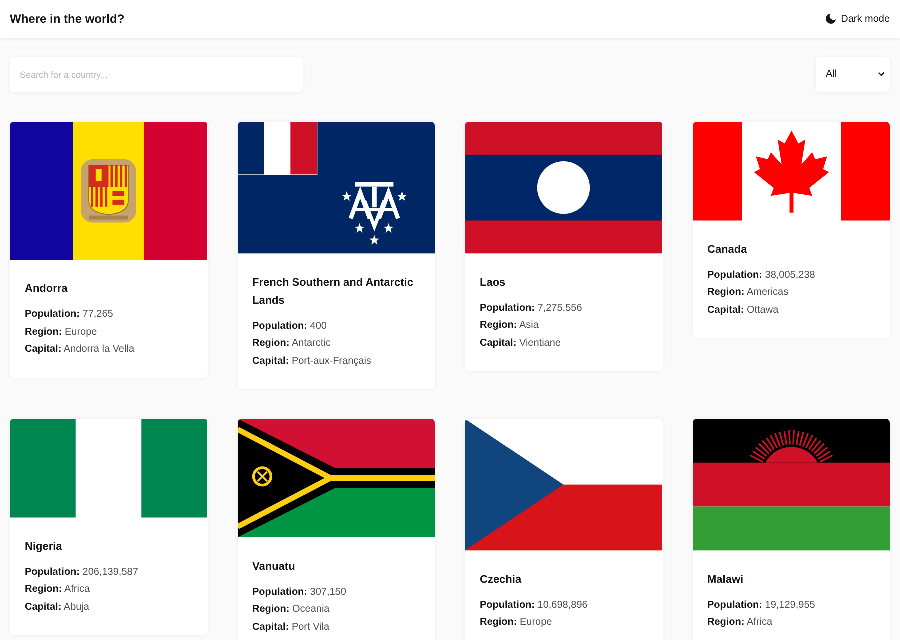 Image resolution: width=900 pixels, height=640 pixels. Describe the element at coordinates (80, 350) in the screenshot. I see `country-detail: Capital: Andorra la Vella` at that location.